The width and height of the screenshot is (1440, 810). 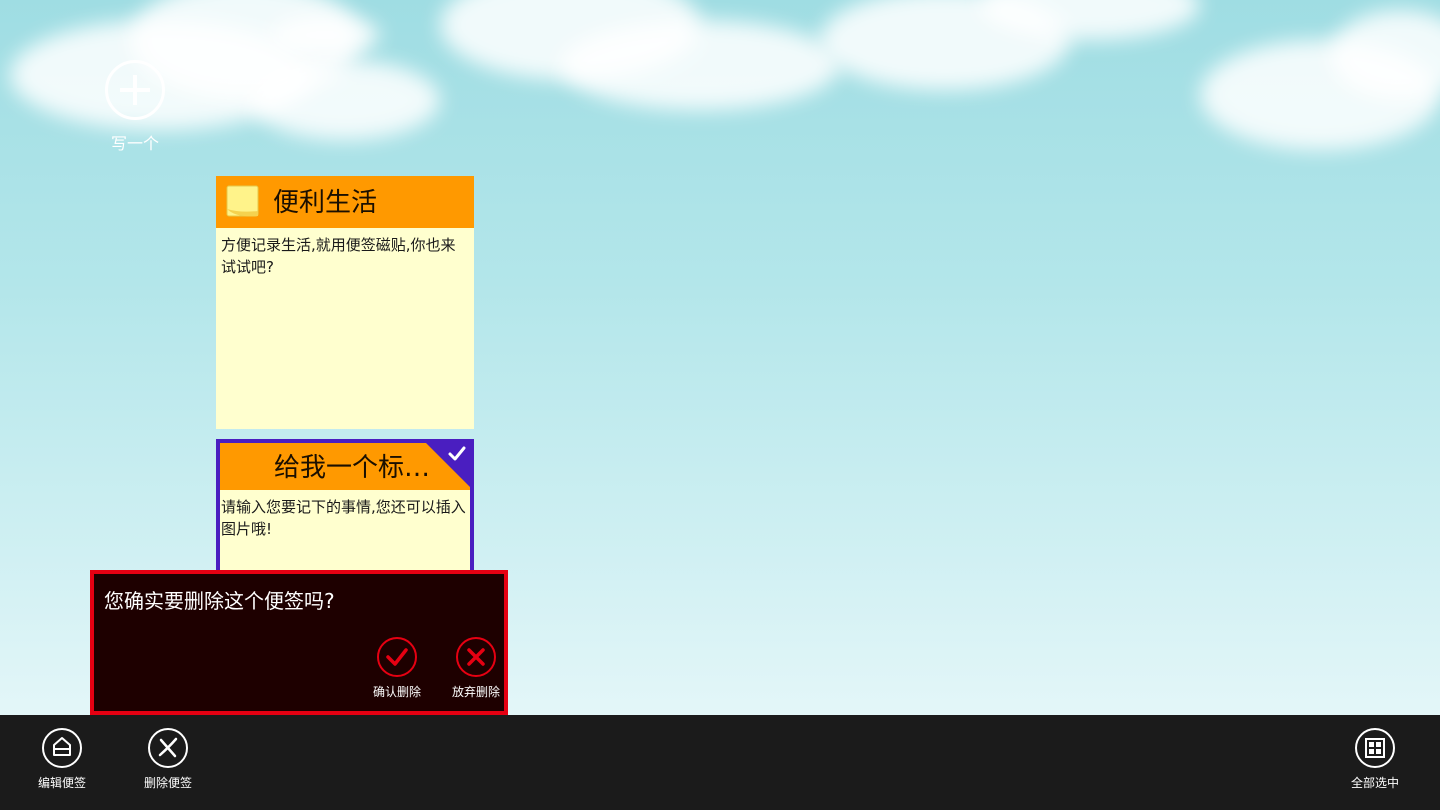 I want to click on cancel-delete-label: 放弃删除, so click(x=475, y=692).